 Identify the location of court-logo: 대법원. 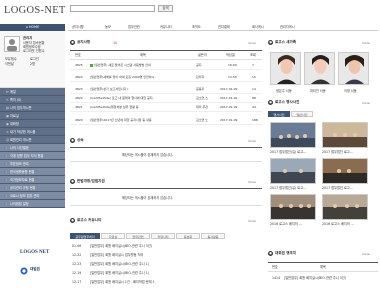
(33, 271).